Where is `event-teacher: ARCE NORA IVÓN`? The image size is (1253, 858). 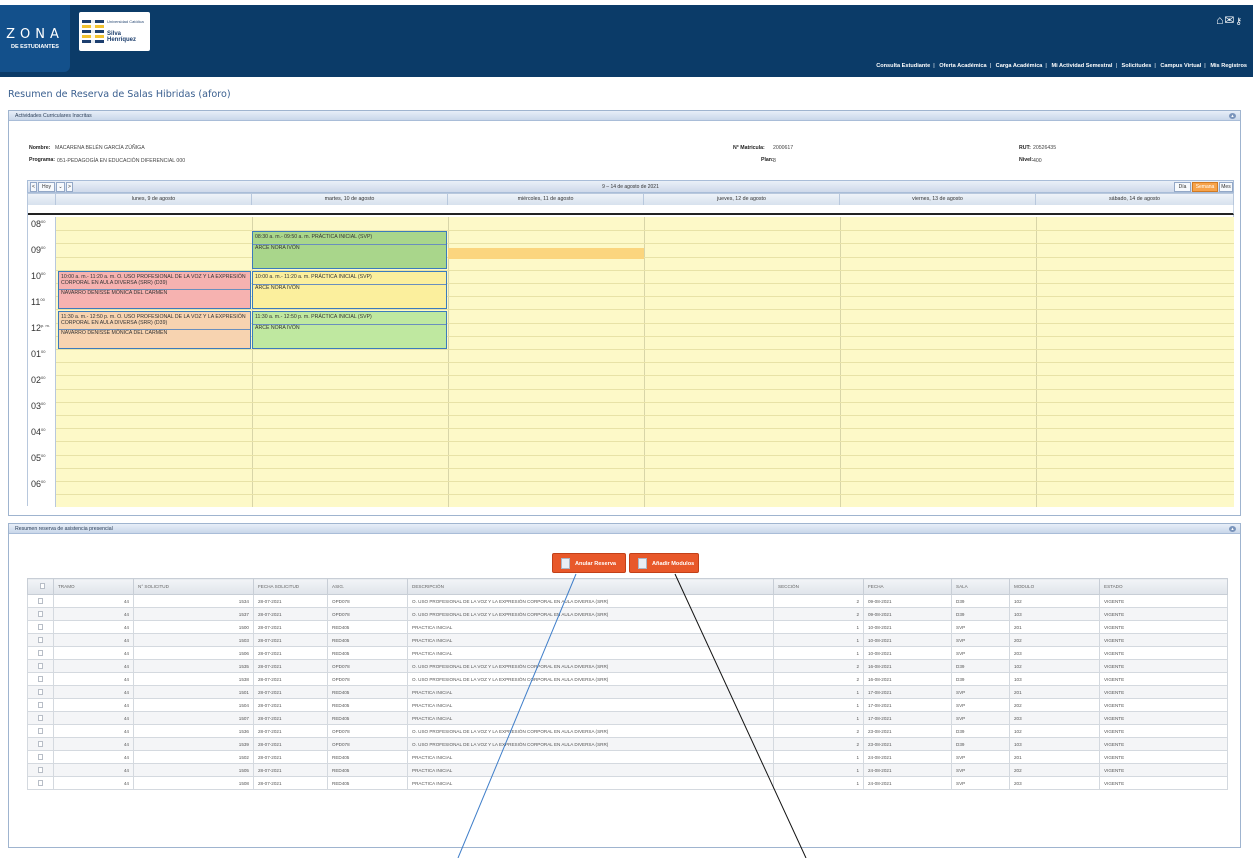 event-teacher: ARCE NORA IVÓN is located at coordinates (349, 287).